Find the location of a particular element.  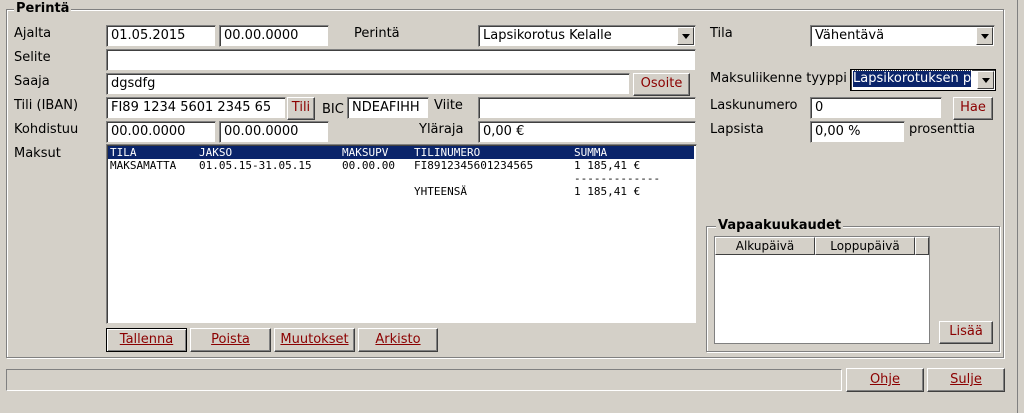

row-summa: 1 185,41 € is located at coordinates (607, 165).